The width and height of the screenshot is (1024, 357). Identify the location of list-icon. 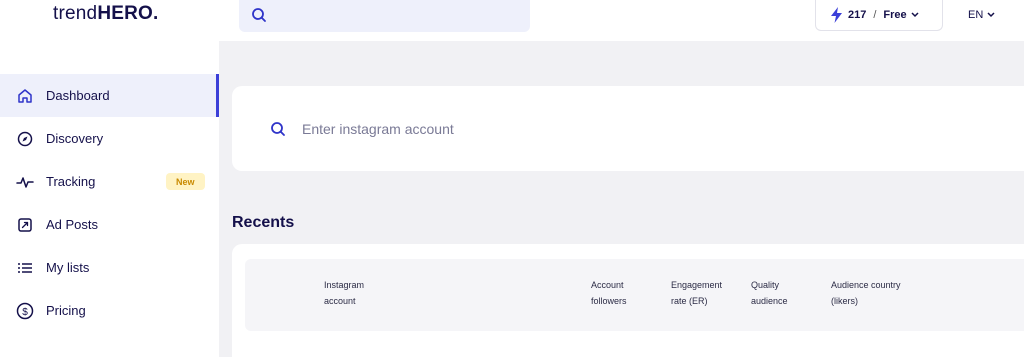
(25, 268).